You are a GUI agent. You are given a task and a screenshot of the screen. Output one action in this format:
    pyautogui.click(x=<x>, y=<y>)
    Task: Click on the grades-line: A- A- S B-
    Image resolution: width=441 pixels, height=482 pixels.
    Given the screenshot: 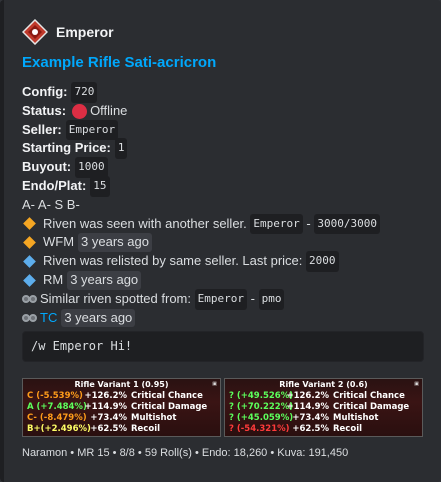 What is the action you would take?
    pyautogui.click(x=51, y=204)
    